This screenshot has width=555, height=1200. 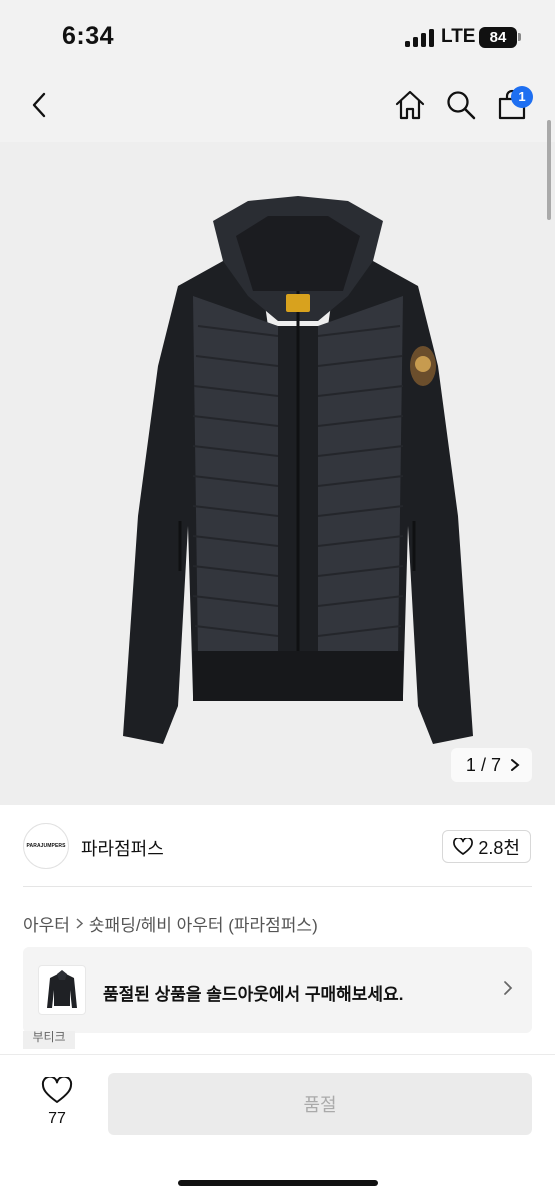 I want to click on bottom-action-bar: 77 품절, so click(x=277, y=1127).